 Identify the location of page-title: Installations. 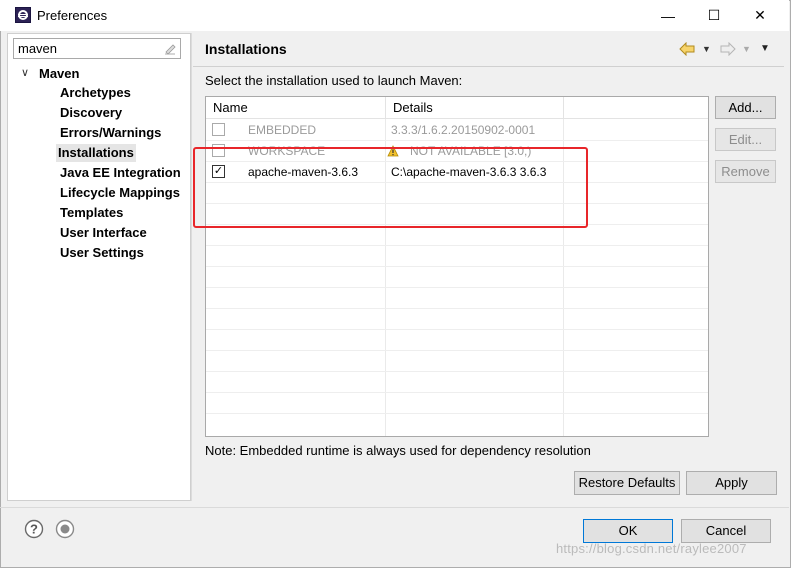
(246, 49).